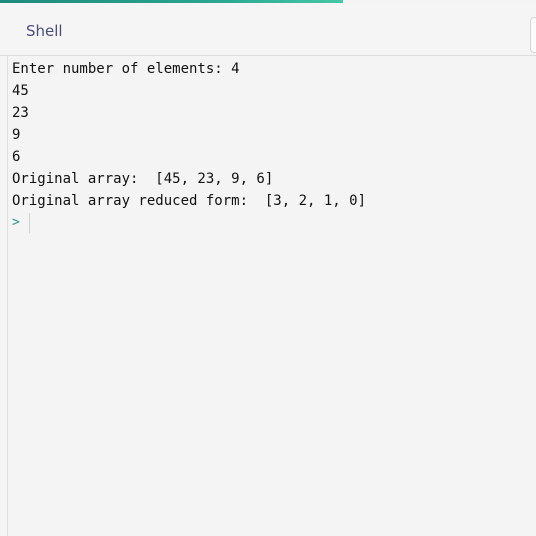  I want to click on text-cursor, so click(29, 223).